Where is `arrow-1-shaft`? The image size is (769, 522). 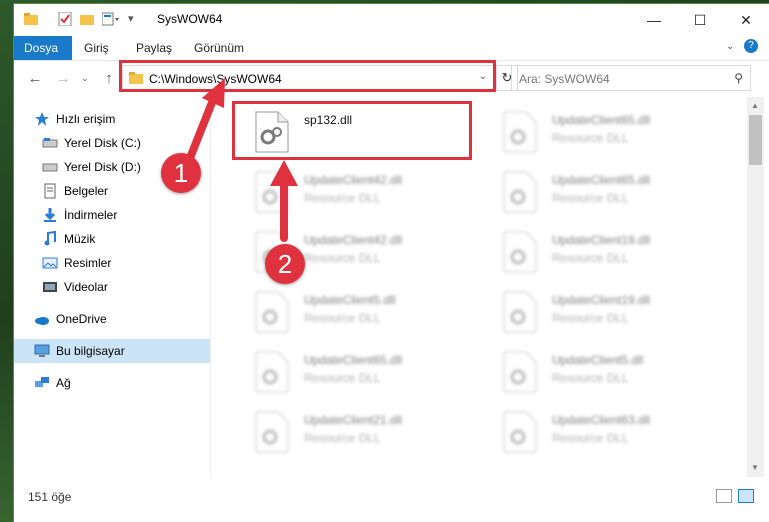
arrow-1-shaft is located at coordinates (201, 129).